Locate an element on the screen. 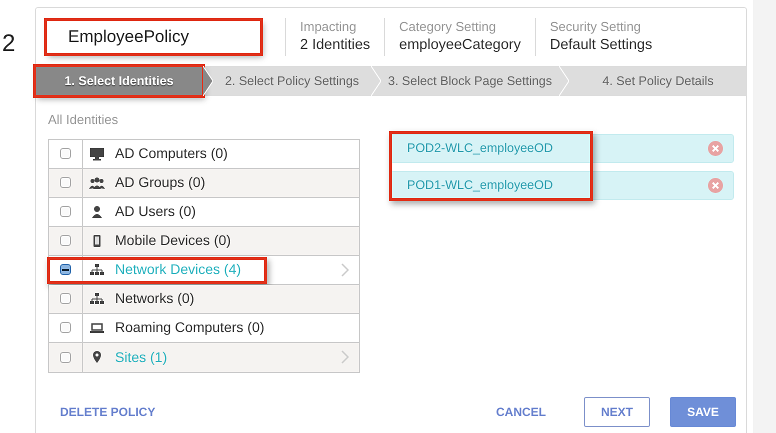 This screenshot has height=433, width=776. monitor-icon is located at coordinates (97, 153).